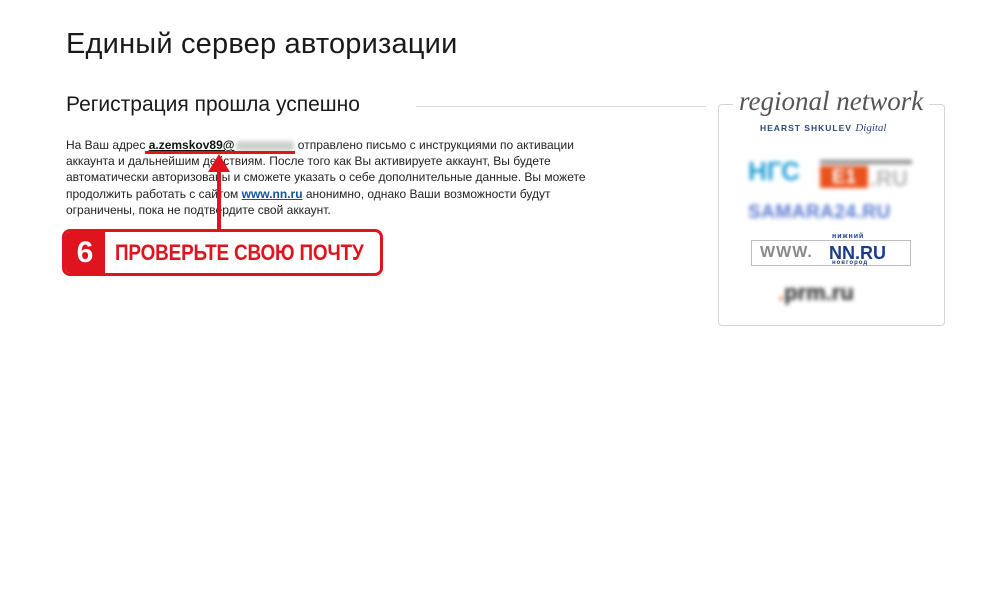  I want to click on e1-logo: E1 .RU, so click(866, 175).